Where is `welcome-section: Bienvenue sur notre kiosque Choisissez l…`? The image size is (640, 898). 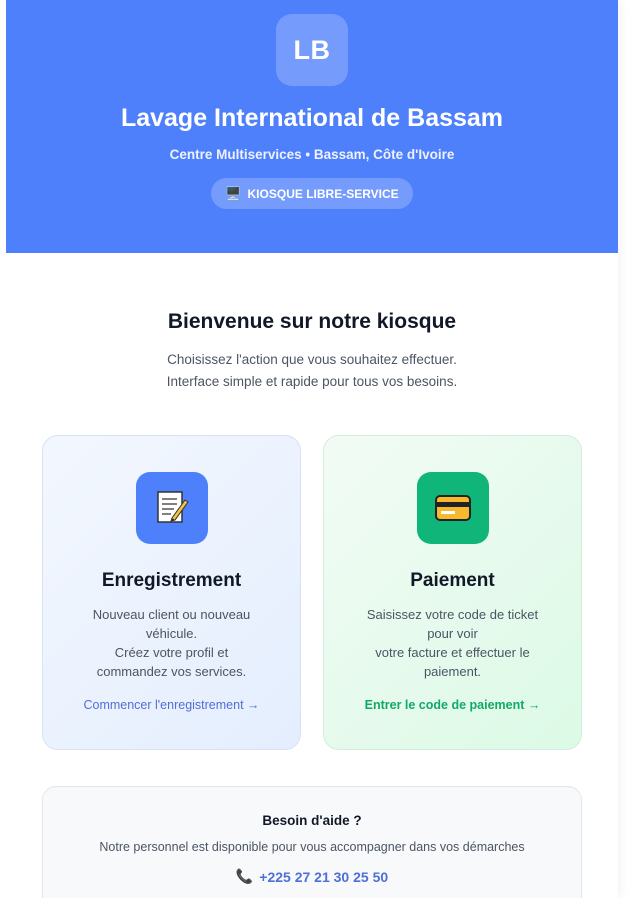
welcome-section: Bienvenue sur notre kiosque Choisissez l… is located at coordinates (312, 351).